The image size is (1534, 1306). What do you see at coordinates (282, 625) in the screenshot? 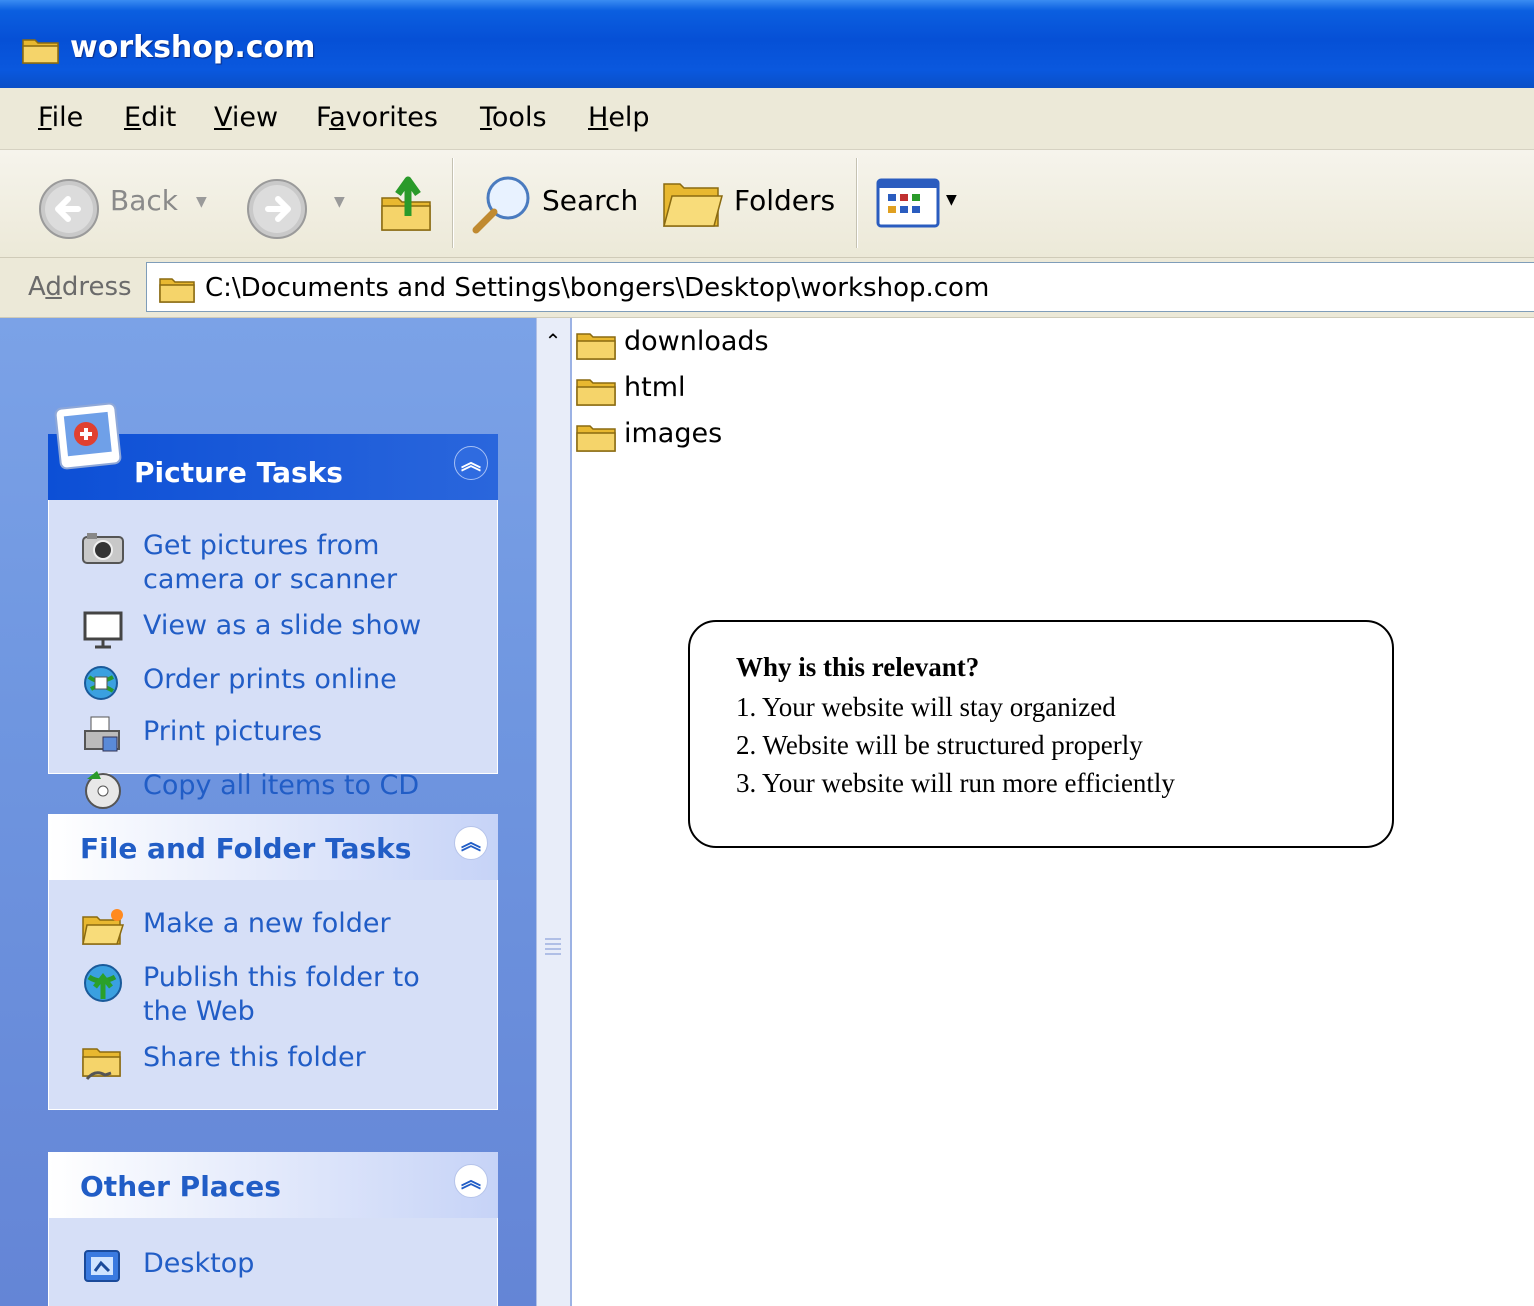
I see `task-label: View as a slide show` at bounding box center [282, 625].